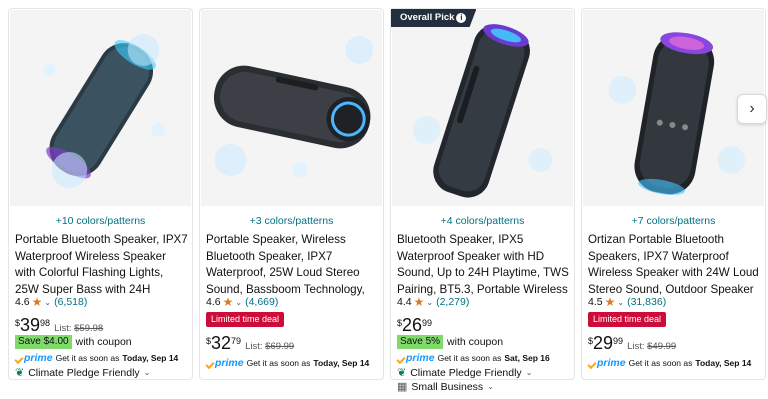 This screenshot has height=399, width=768. I want to click on small-business-label: Small Business, so click(447, 386).